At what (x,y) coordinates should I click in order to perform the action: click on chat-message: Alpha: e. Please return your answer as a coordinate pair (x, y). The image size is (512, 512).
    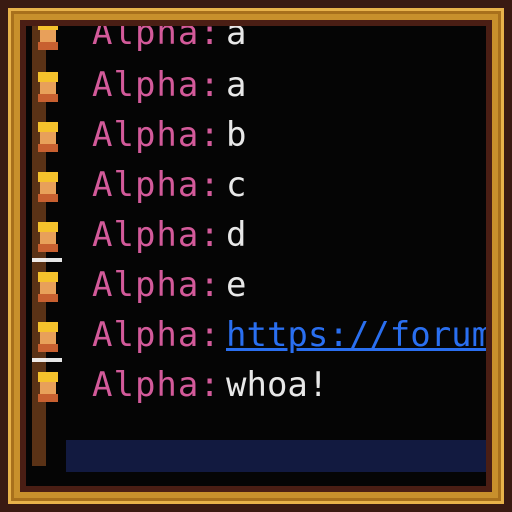
    Looking at the image, I should click on (256, 283).